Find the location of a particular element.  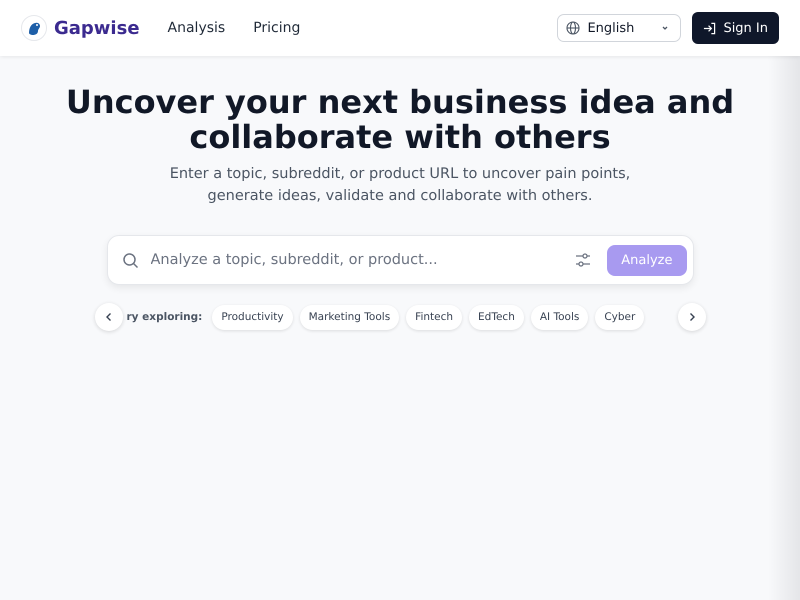

topic-chip: AI Tools is located at coordinates (559, 317).